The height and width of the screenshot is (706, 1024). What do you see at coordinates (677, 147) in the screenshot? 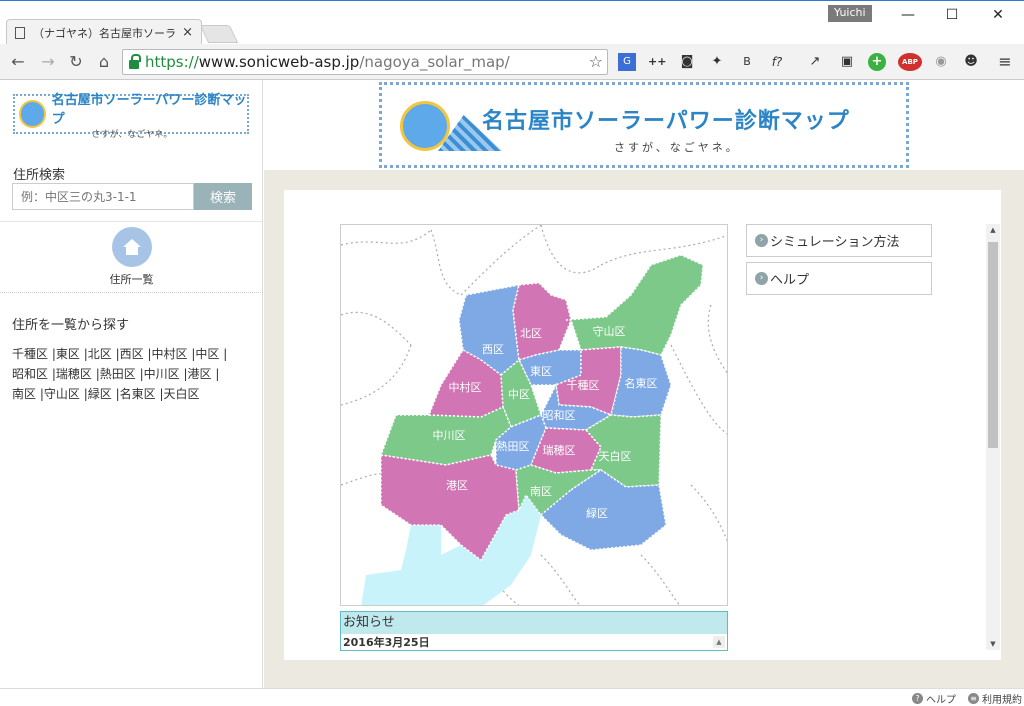
I see `banner-subtitle: さすが、なごヤネ。` at bounding box center [677, 147].